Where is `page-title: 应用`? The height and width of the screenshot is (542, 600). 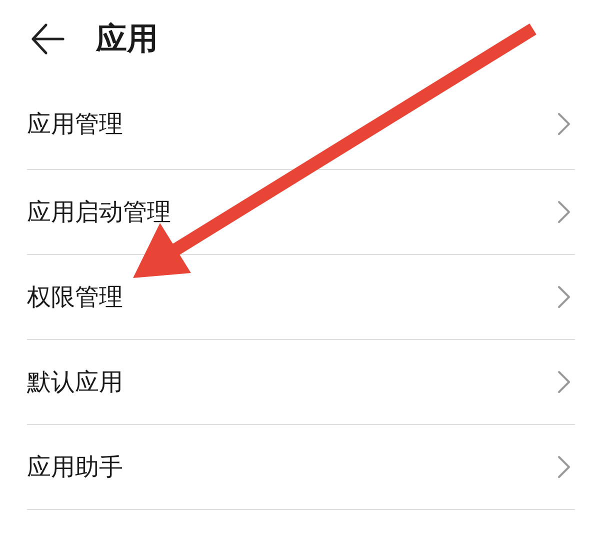 page-title: 应用 is located at coordinates (127, 39).